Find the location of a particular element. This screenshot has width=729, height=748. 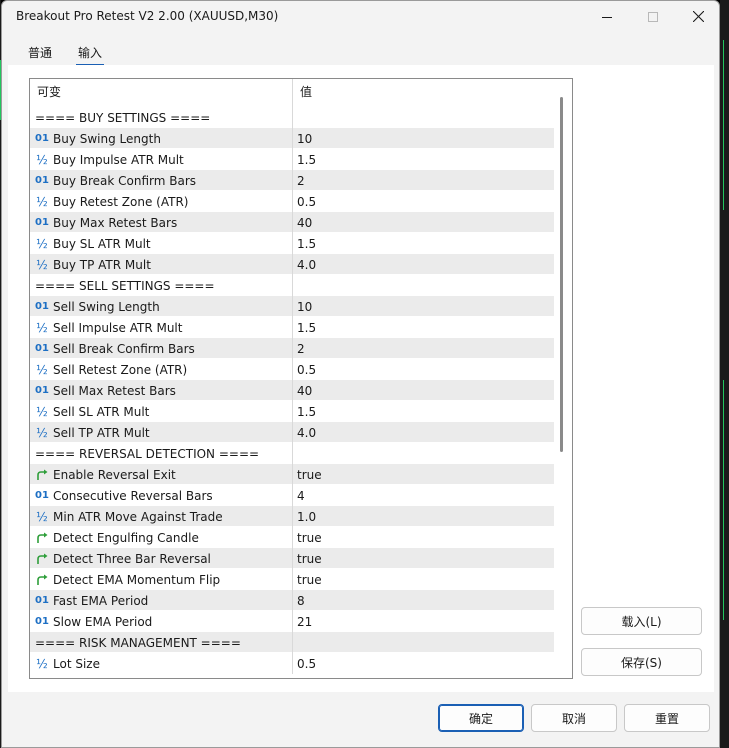

variable-name: Fast EMA Period is located at coordinates (101, 600).